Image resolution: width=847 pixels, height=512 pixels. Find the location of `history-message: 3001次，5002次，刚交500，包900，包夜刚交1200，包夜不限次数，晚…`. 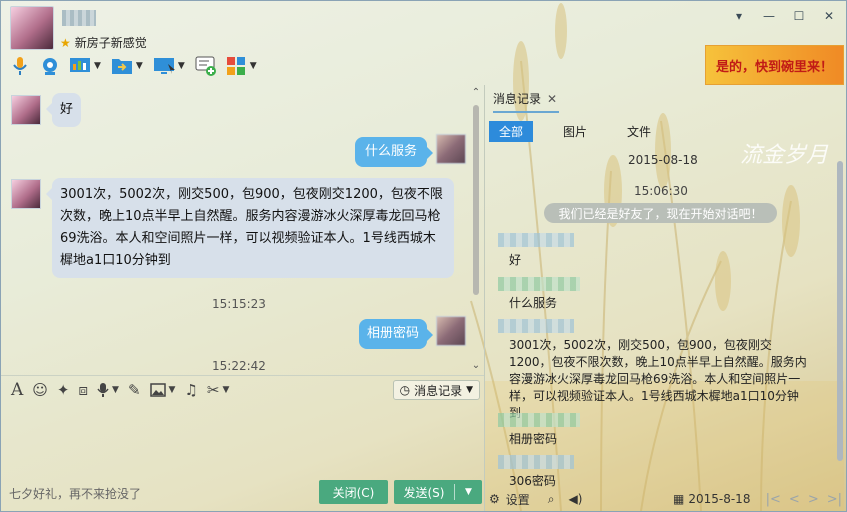

history-message: 3001次，5002次，刚交500，包900，包夜刚交1200，包夜不限次数，晚… is located at coordinates (658, 379).